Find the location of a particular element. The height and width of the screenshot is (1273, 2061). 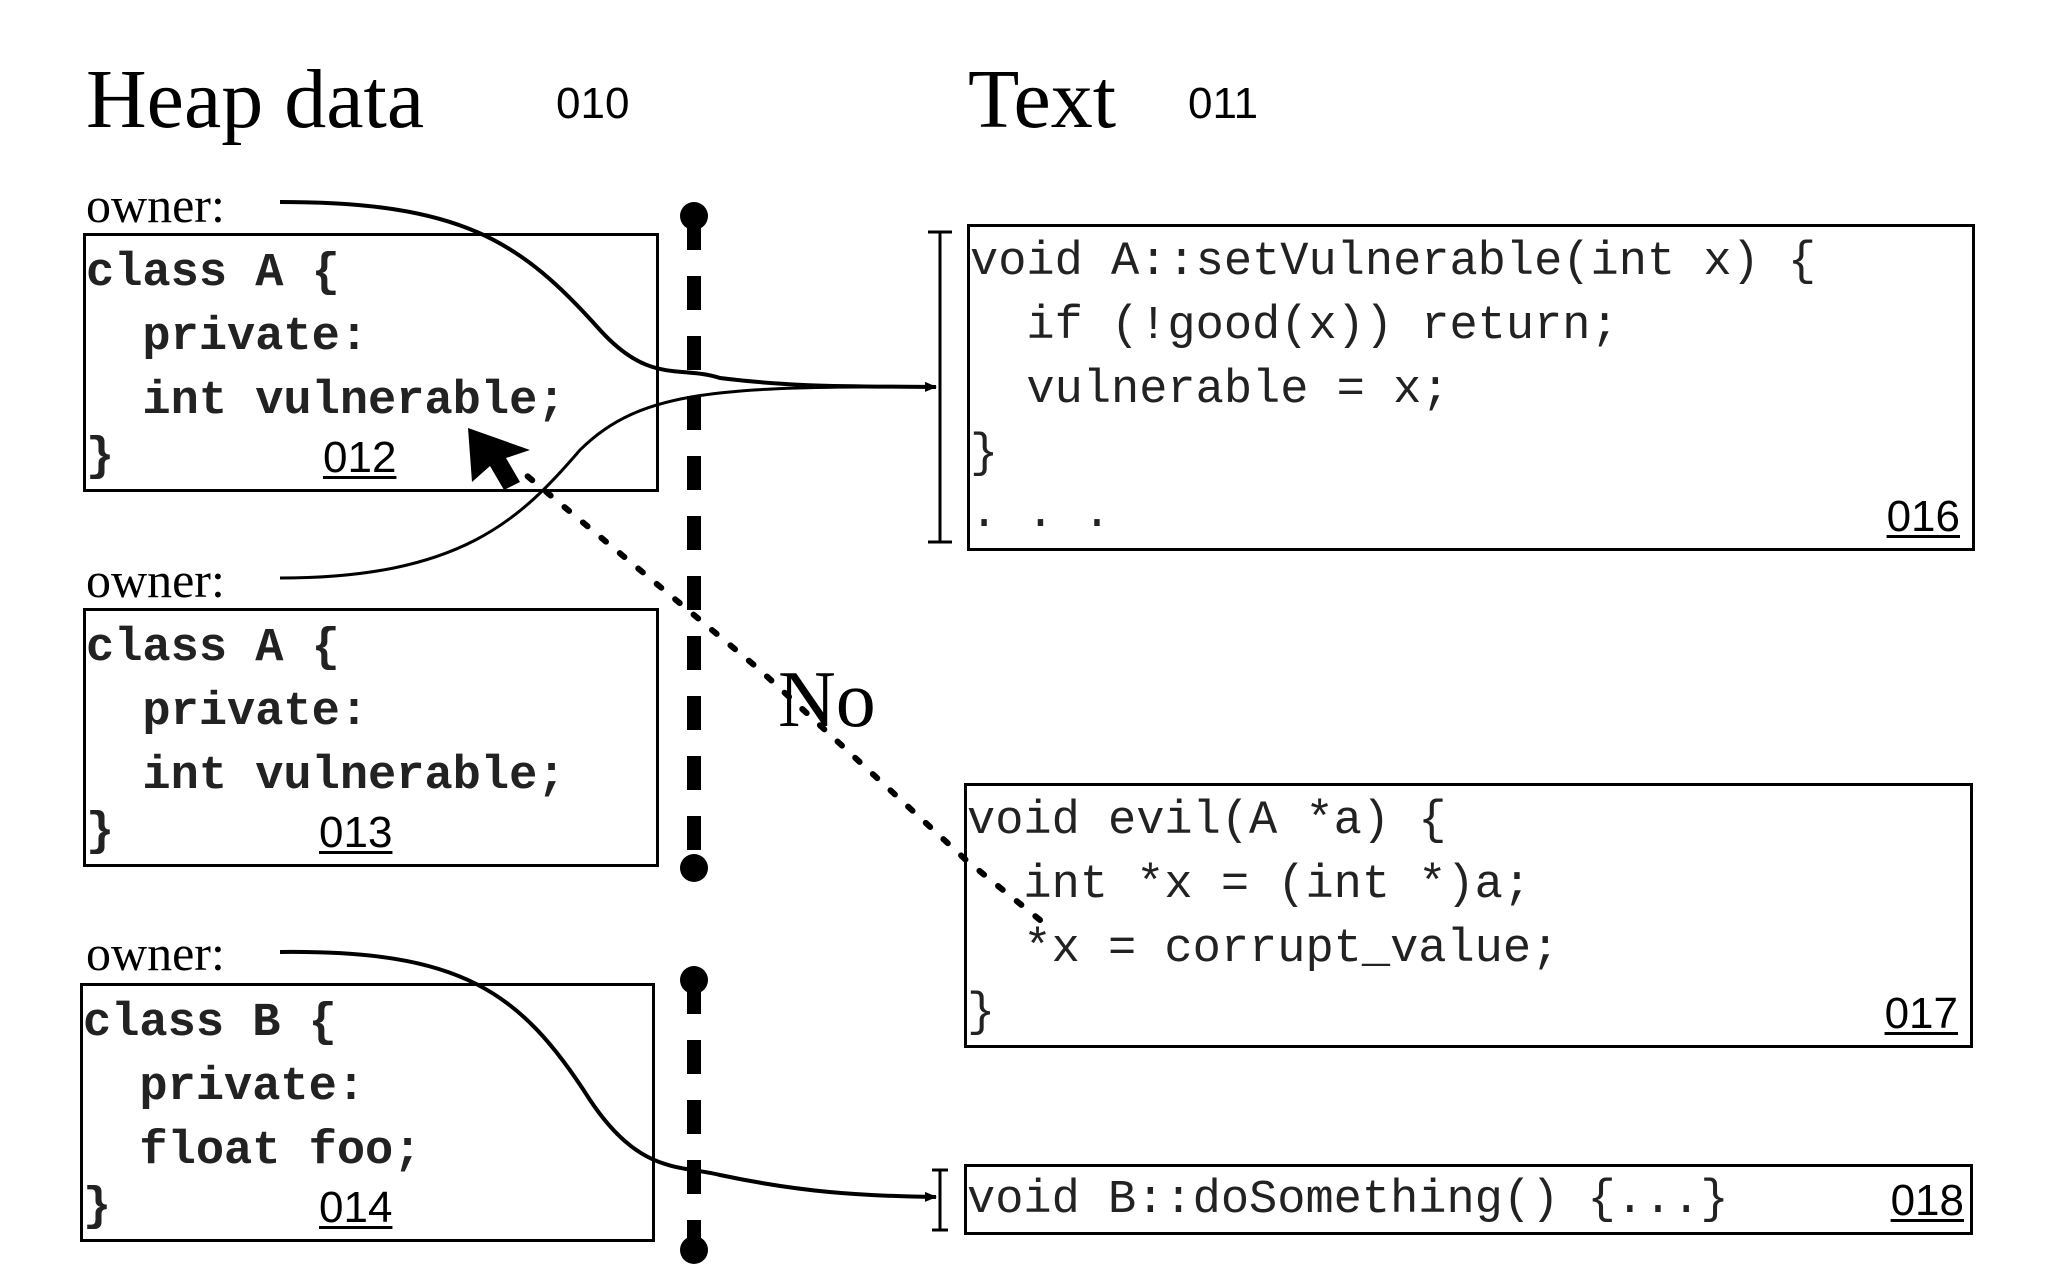

denied-write-arrowhead-icon is located at coordinates (499, 459).